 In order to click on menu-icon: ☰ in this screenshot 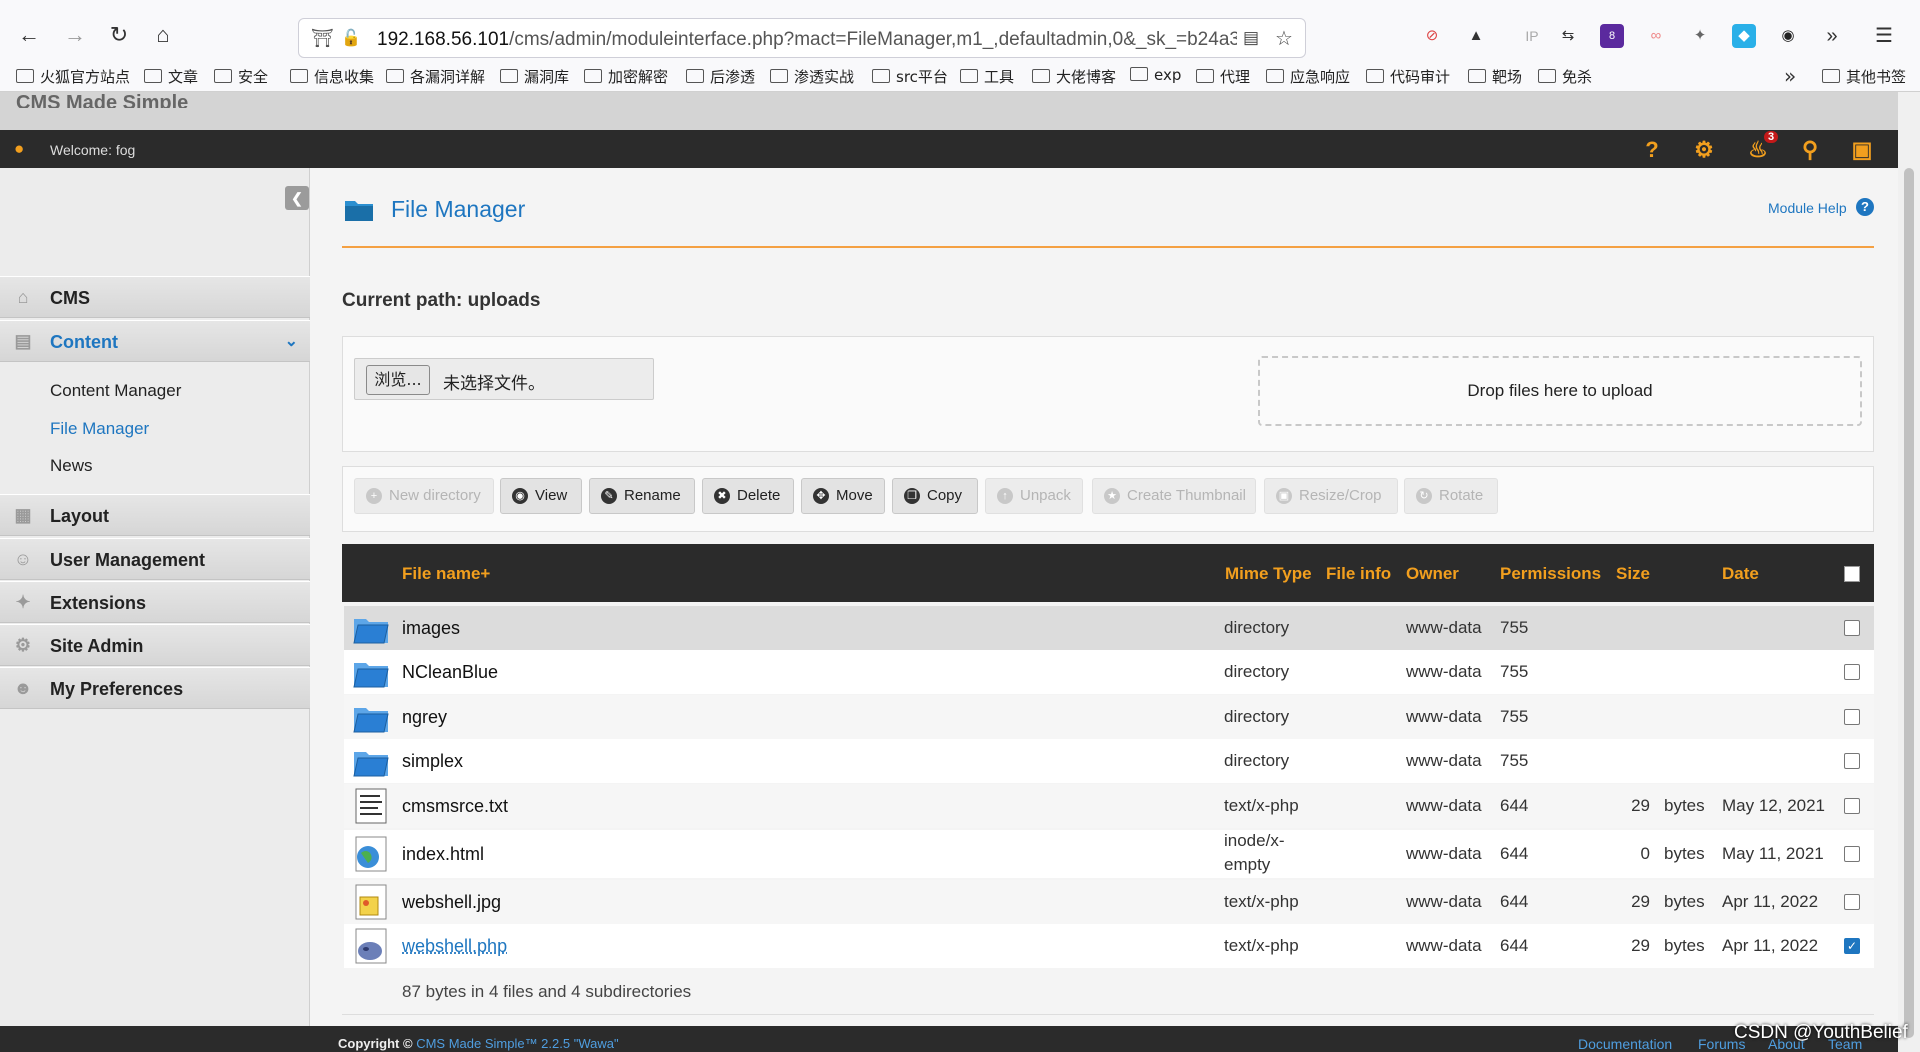, I will do `click(1884, 36)`.